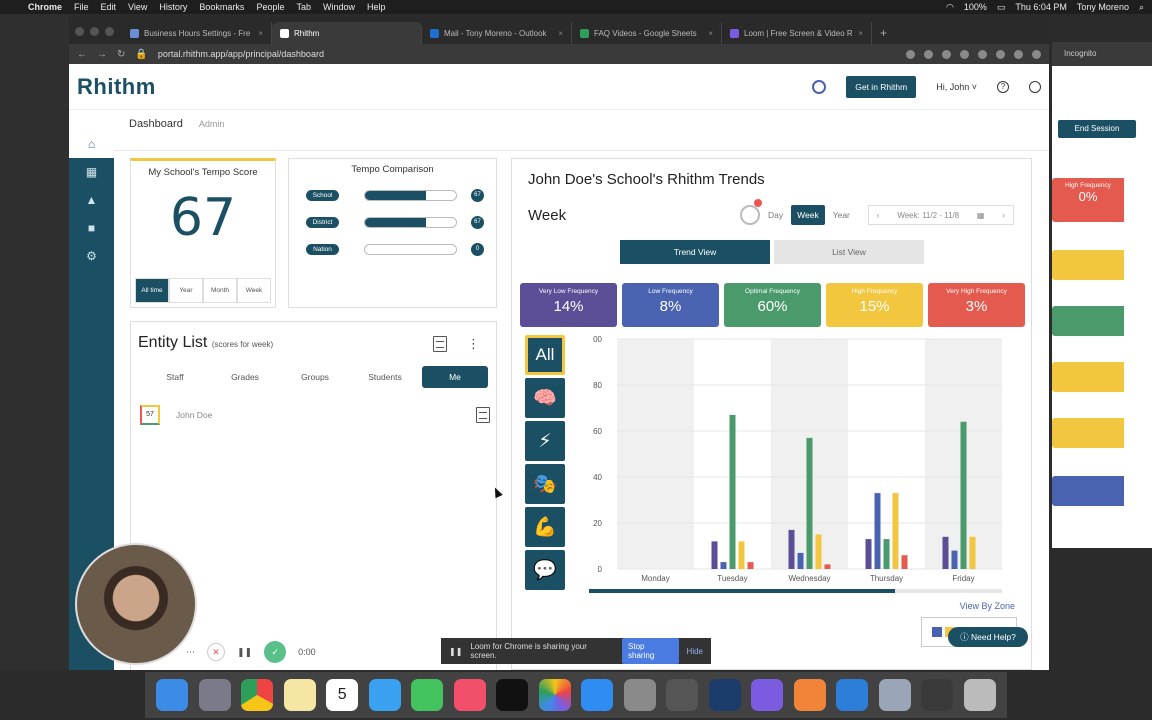  What do you see at coordinates (455, 377) in the screenshot?
I see `tab-me: Me` at bounding box center [455, 377].